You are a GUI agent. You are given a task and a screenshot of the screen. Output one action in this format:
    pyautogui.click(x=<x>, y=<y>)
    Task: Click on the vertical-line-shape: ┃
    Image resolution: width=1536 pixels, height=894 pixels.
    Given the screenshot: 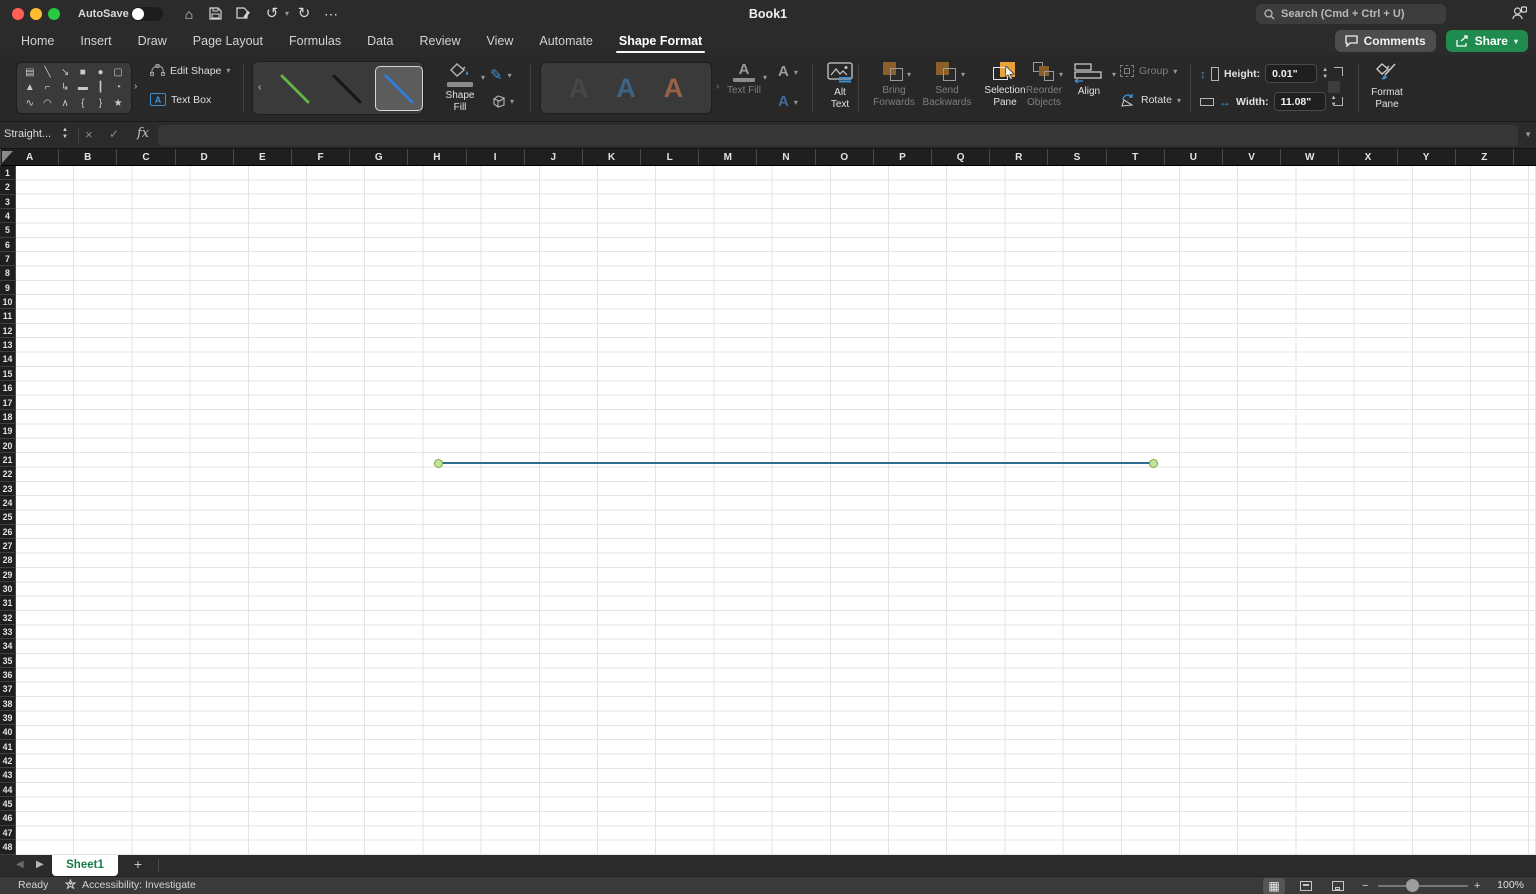 What is the action you would take?
    pyautogui.click(x=100, y=87)
    